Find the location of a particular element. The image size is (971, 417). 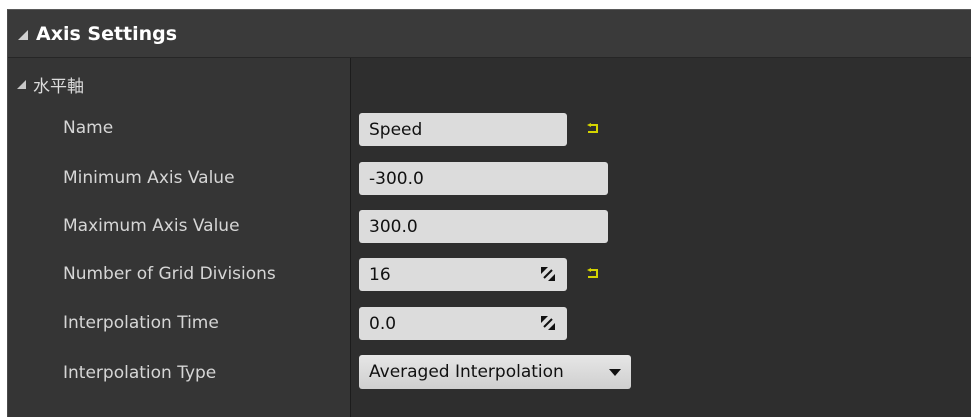

property-label-name: Name is located at coordinates (88, 128).